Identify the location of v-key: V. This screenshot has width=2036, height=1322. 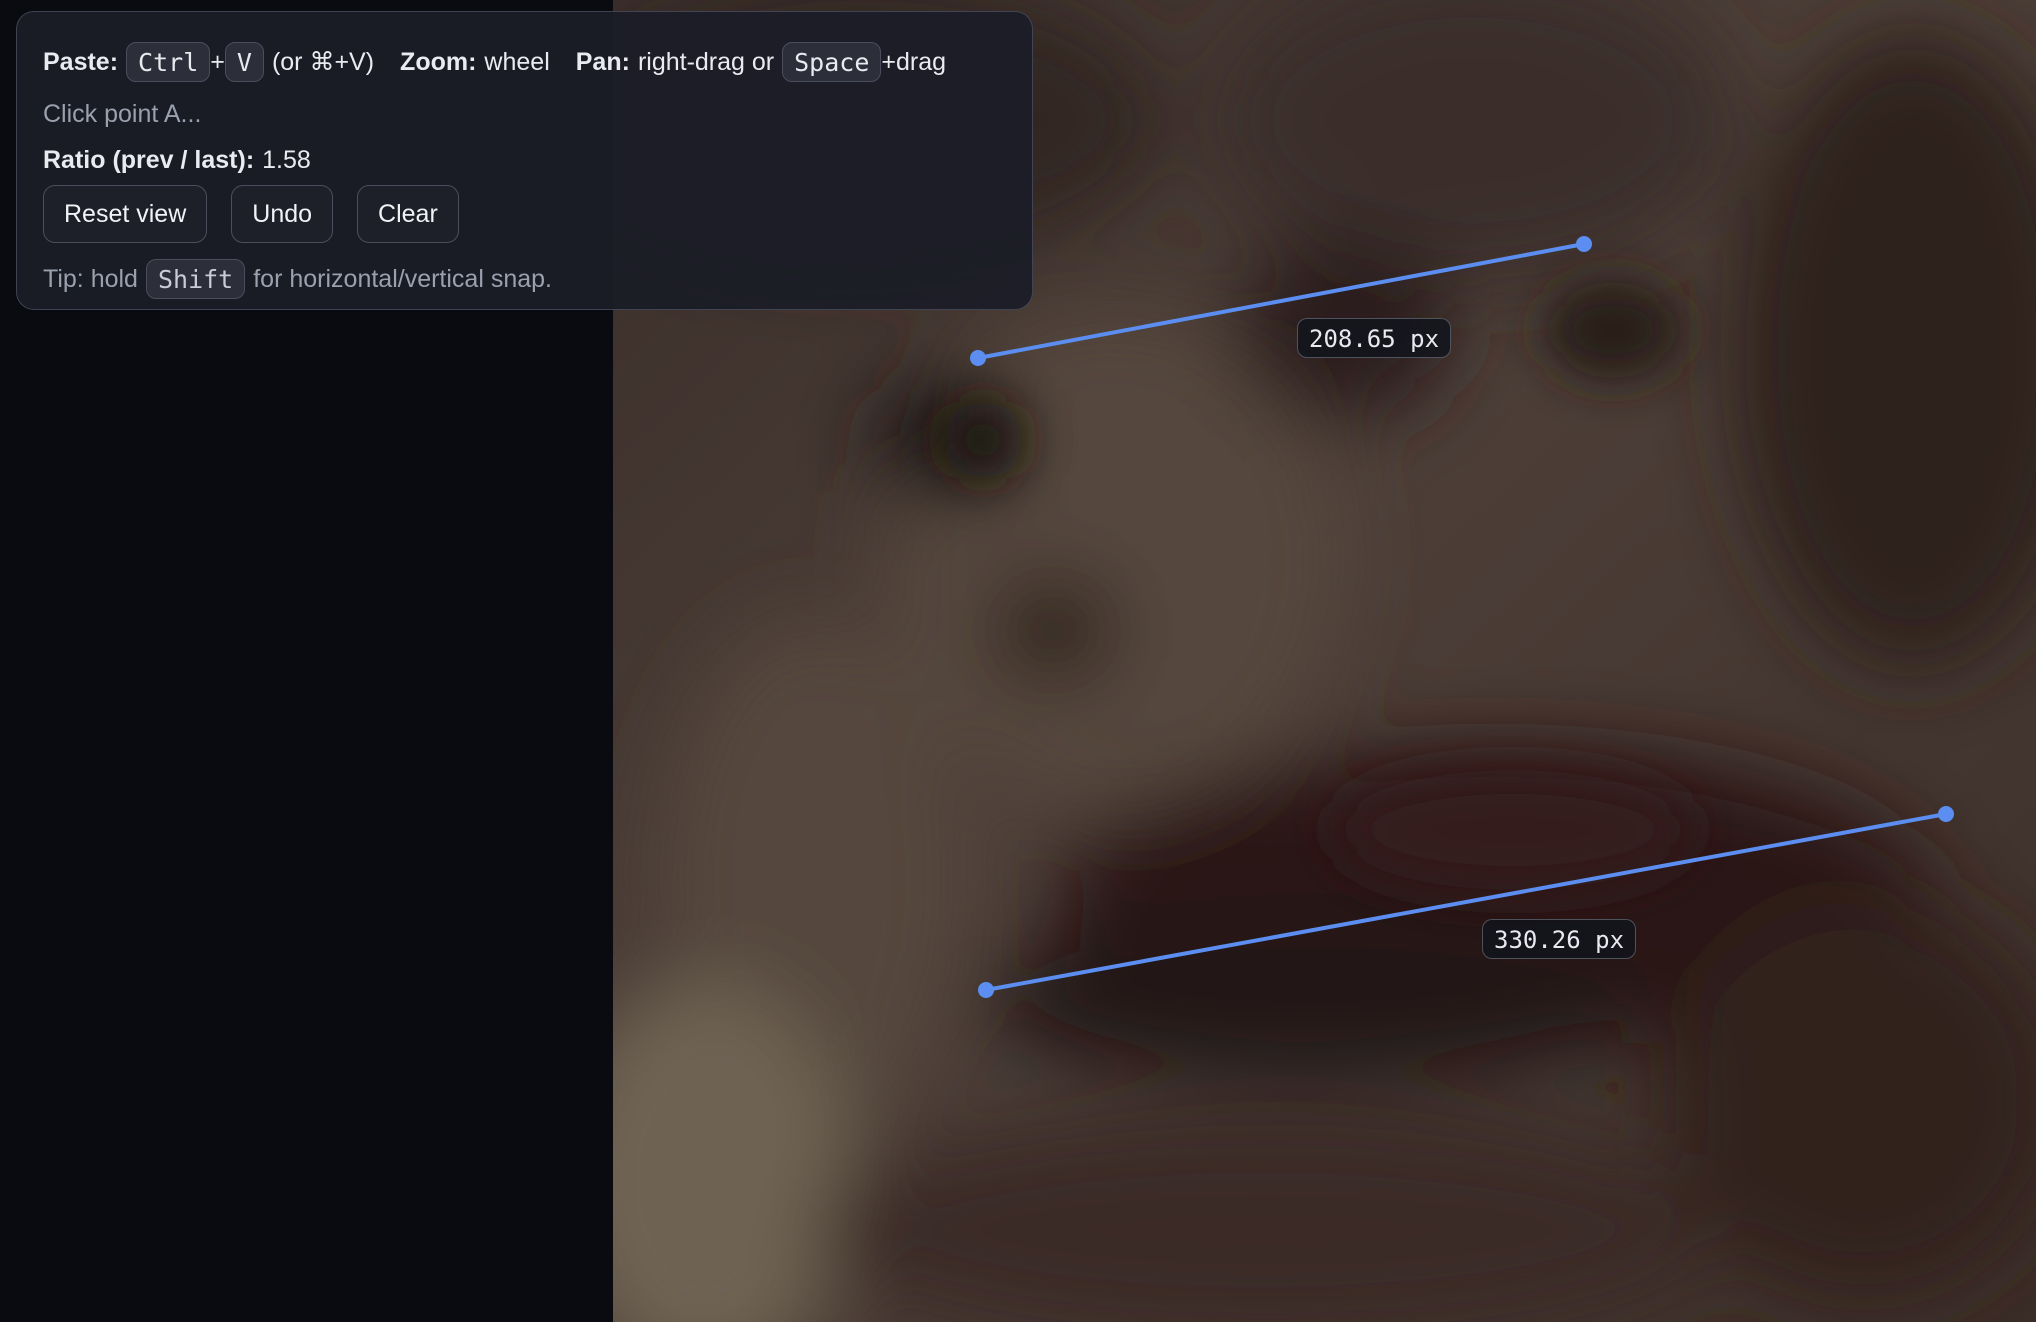
(244, 62).